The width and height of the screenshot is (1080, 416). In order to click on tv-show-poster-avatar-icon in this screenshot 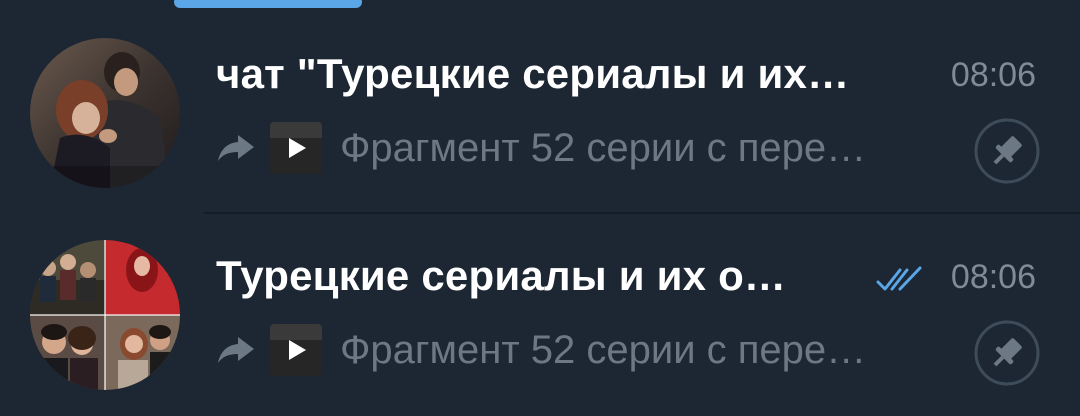, I will do `click(105, 113)`.